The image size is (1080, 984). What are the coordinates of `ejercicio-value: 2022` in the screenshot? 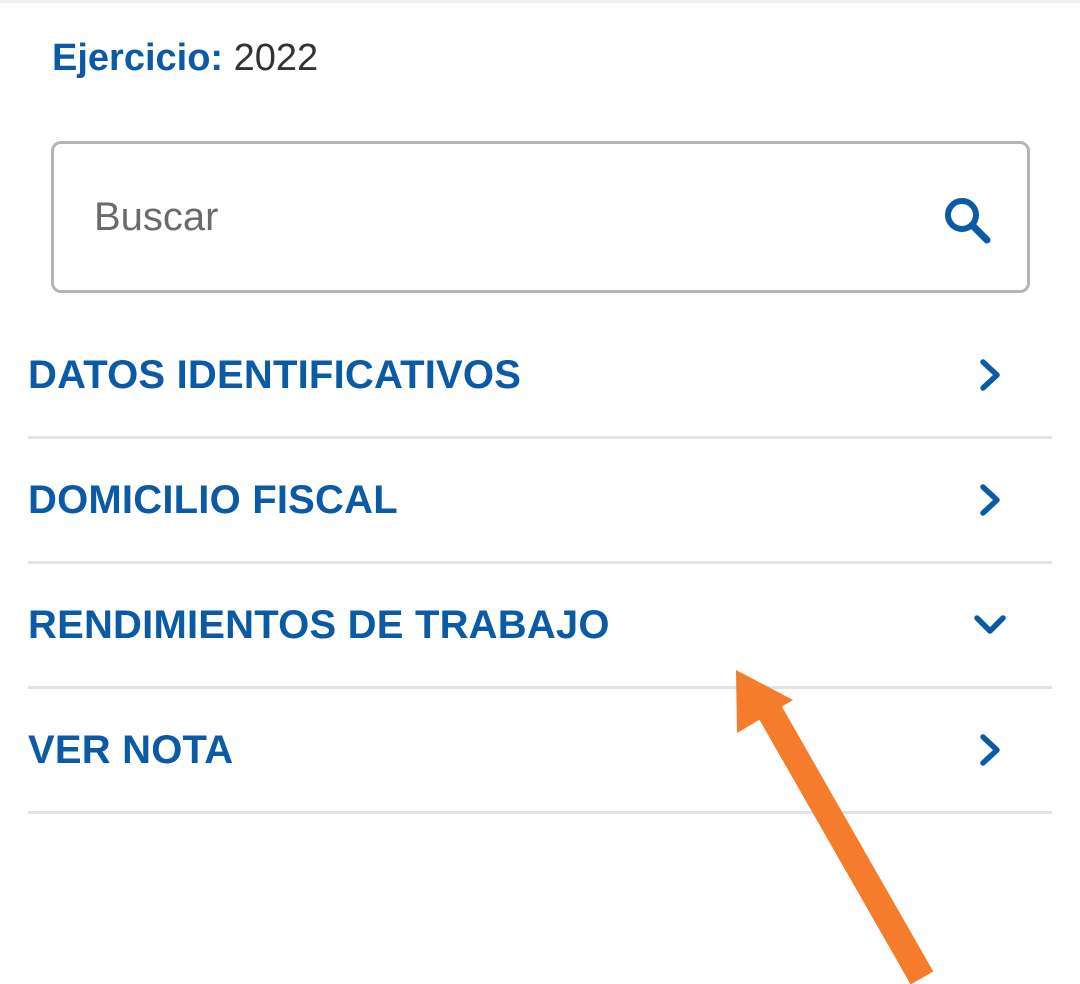 It's located at (276, 58).